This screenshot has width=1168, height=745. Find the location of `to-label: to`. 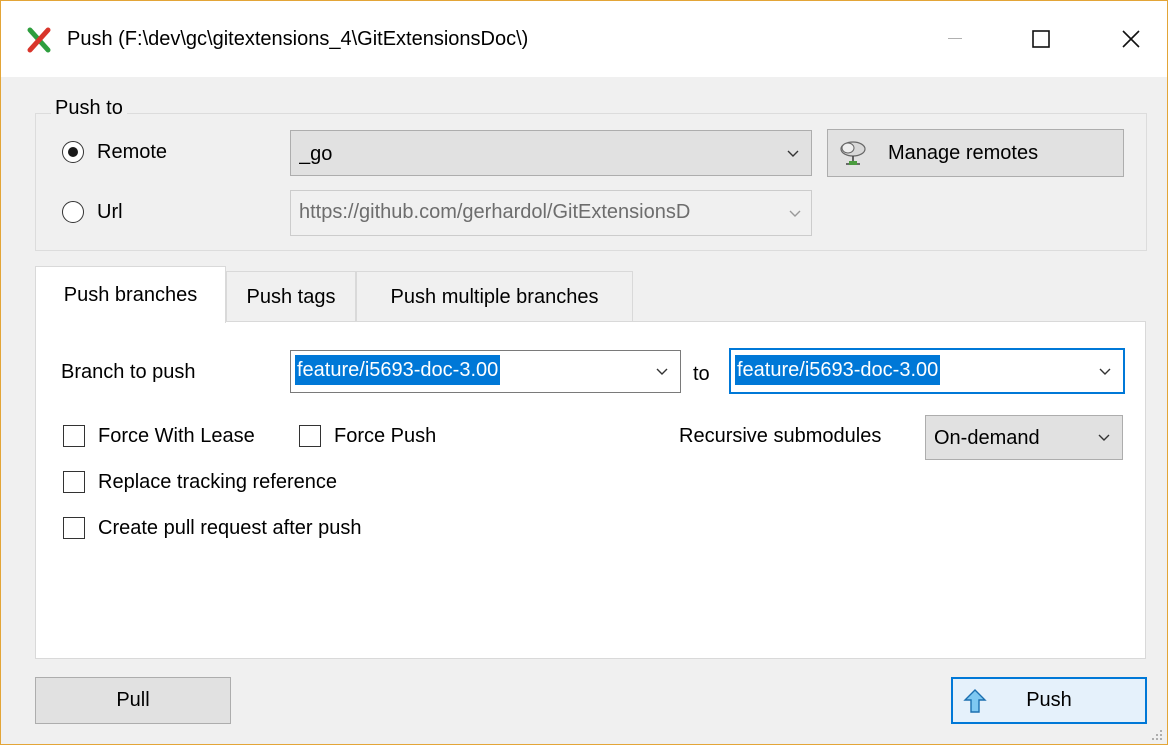

to-label: to is located at coordinates (701, 374).